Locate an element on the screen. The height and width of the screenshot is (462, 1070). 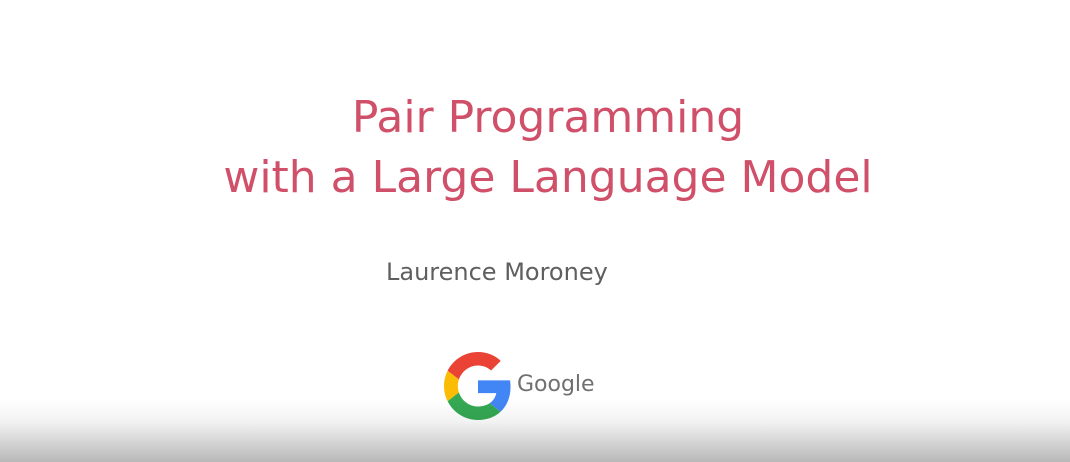
google-logo: Google is located at coordinates (524, 386).